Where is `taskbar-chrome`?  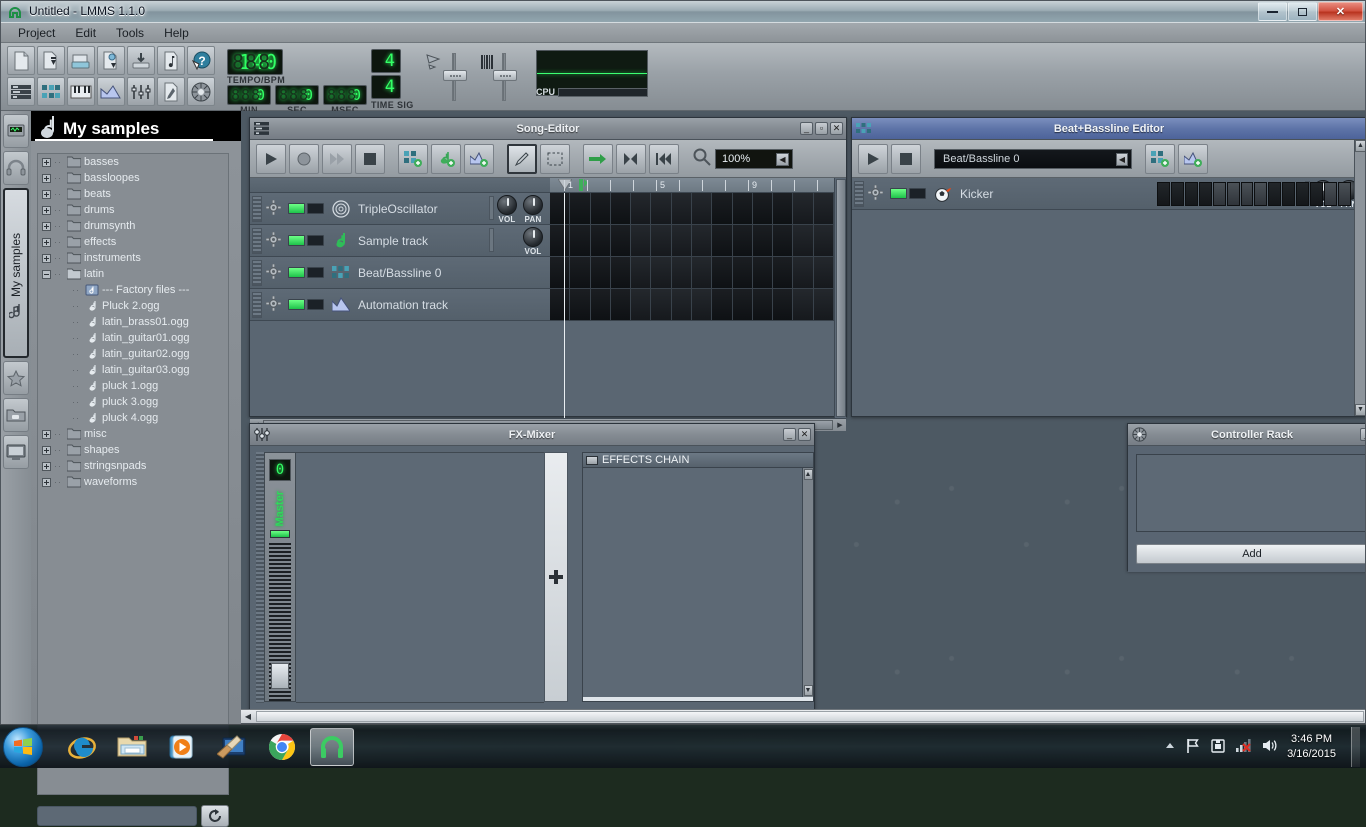
taskbar-chrome is located at coordinates (282, 747).